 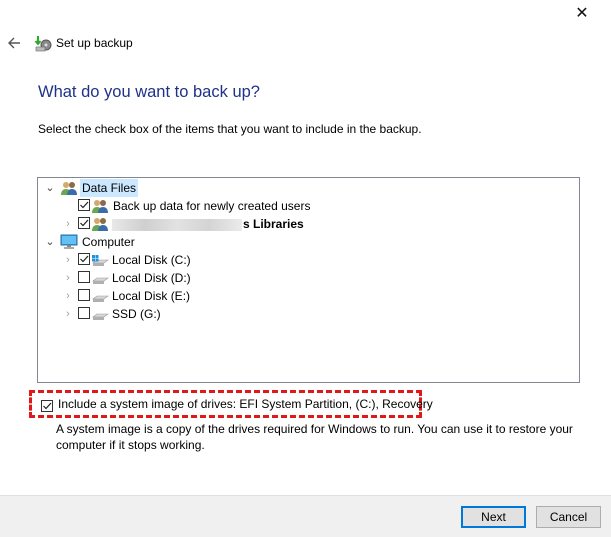 What do you see at coordinates (14, 43) in the screenshot?
I see `back-arrow-icon` at bounding box center [14, 43].